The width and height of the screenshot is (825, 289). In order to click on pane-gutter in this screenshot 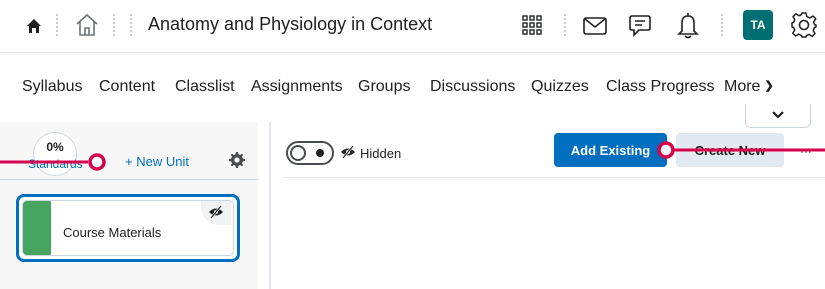, I will do `click(263, 205)`.